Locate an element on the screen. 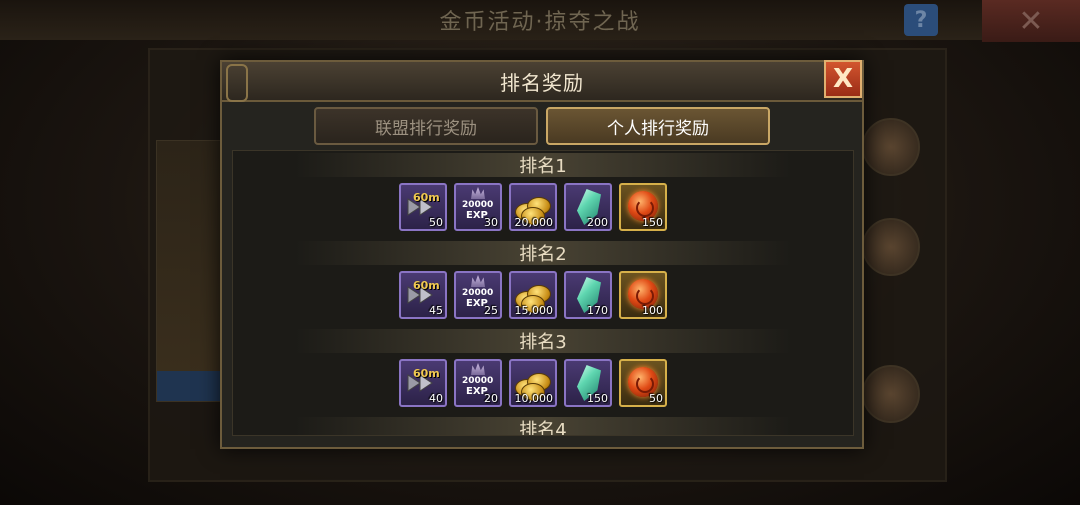  crystal-icon: 150 is located at coordinates (588, 383).